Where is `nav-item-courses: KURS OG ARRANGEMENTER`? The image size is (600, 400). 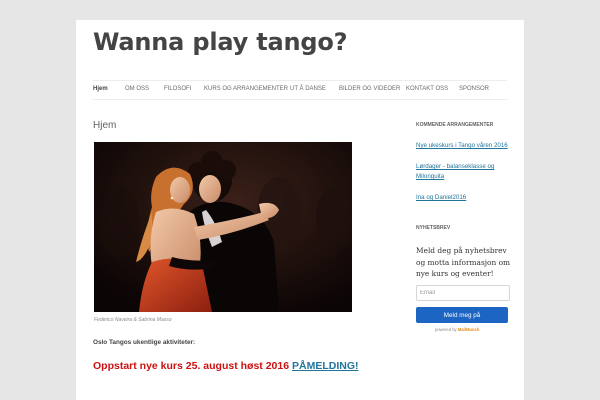
nav-item-courses: KURS OG ARRANGEMENTER is located at coordinates (246, 89).